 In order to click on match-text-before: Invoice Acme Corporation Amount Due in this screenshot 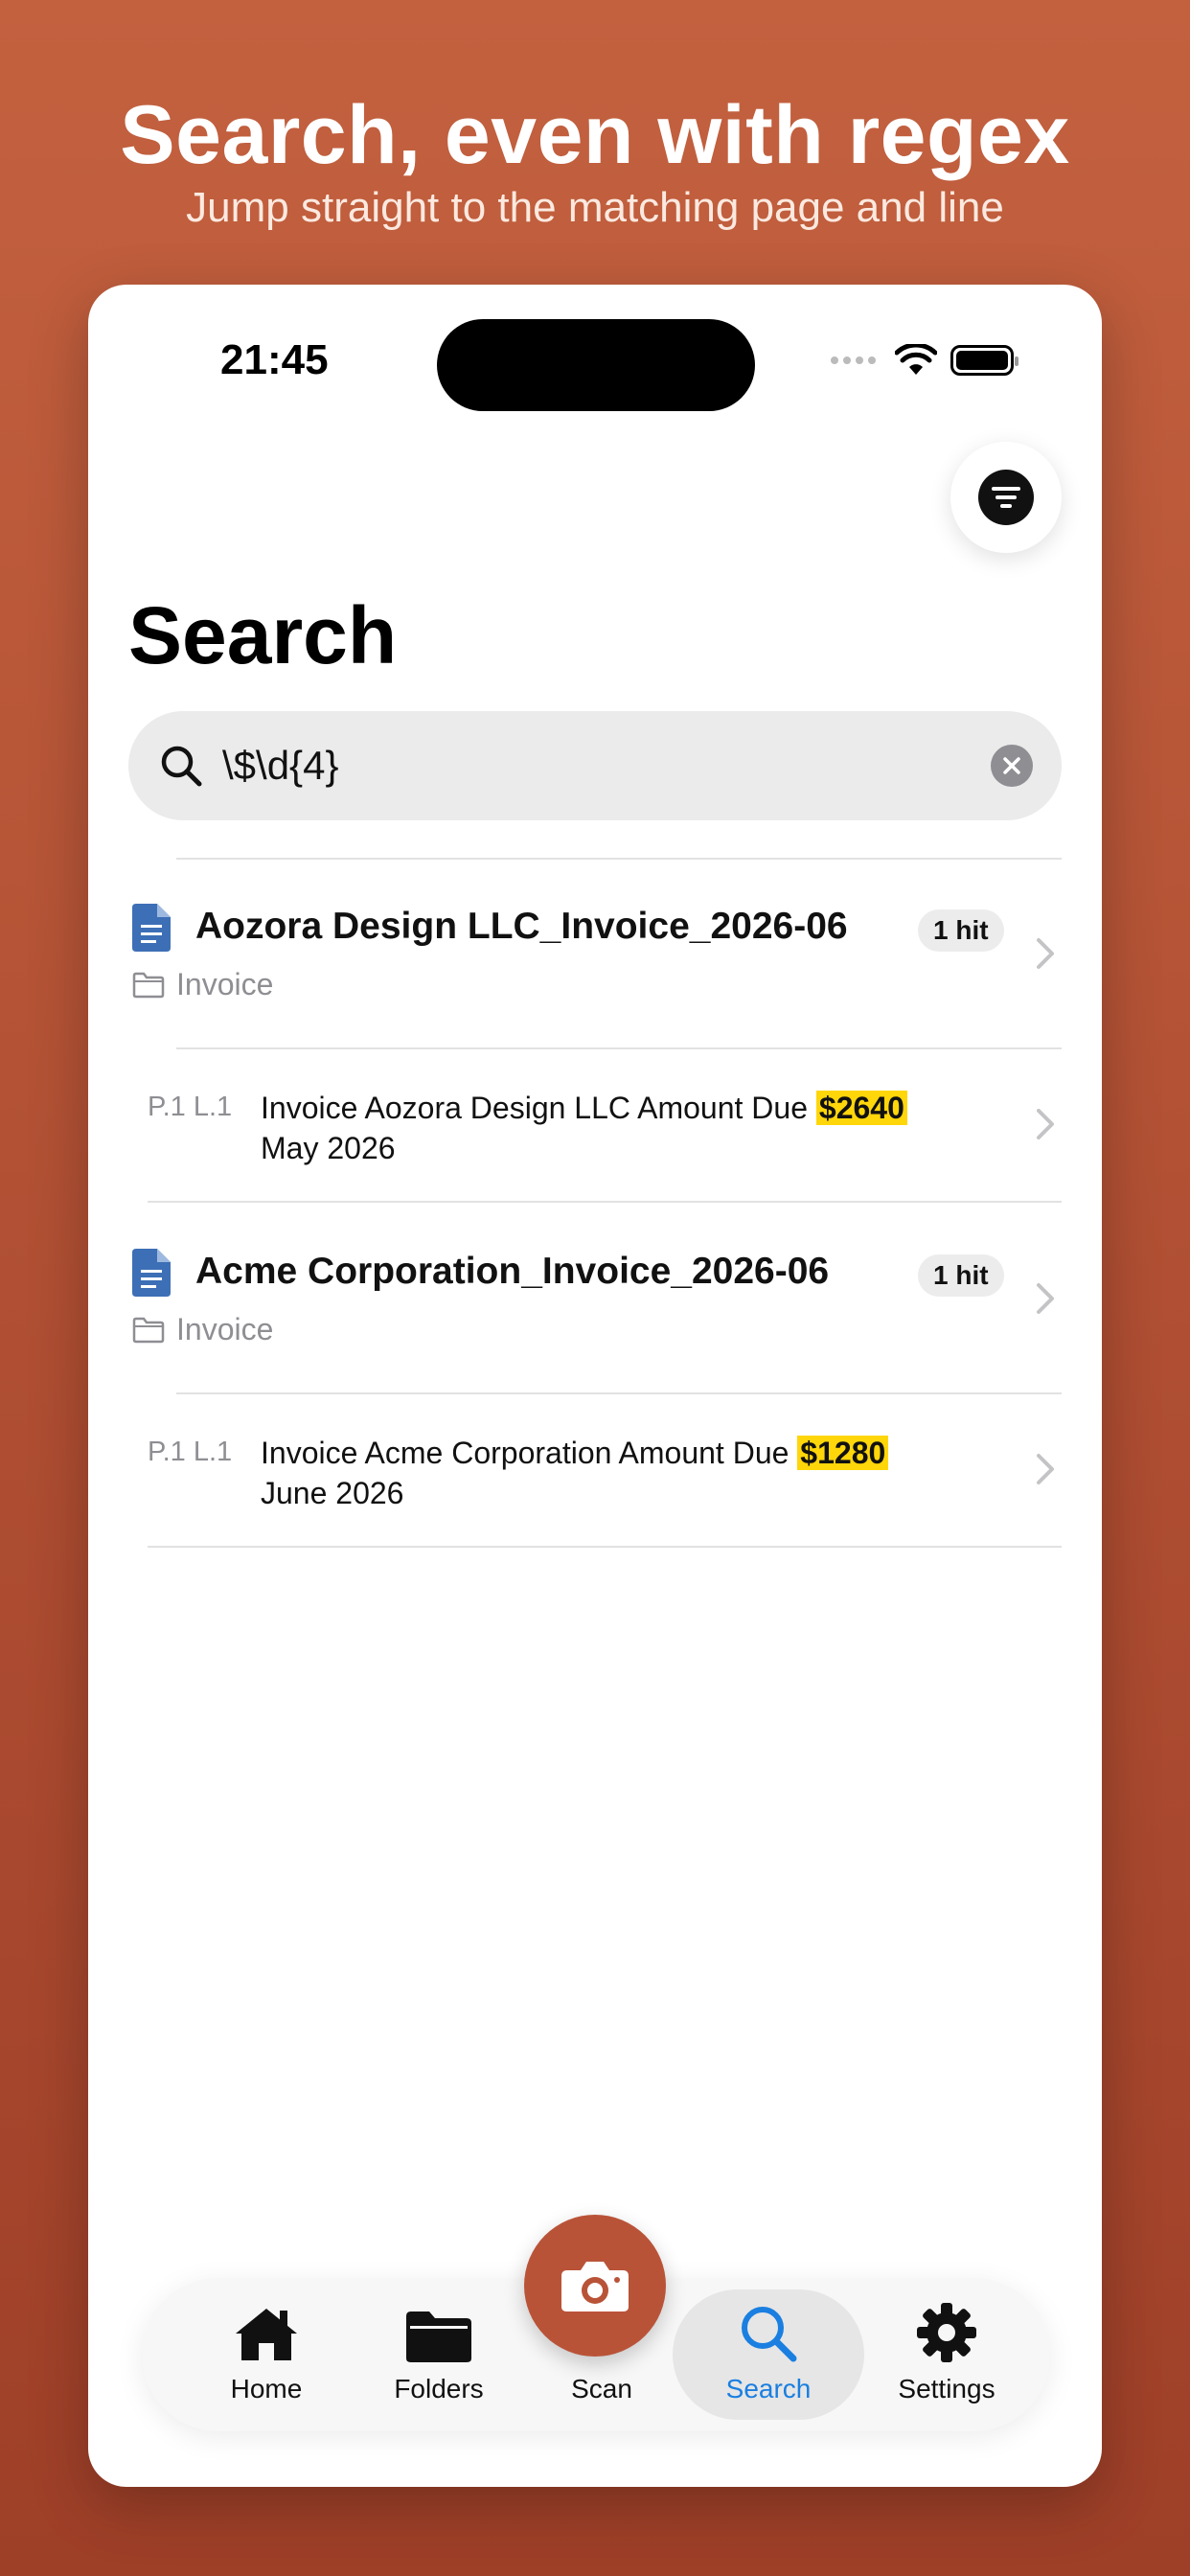, I will do `click(529, 1453)`.